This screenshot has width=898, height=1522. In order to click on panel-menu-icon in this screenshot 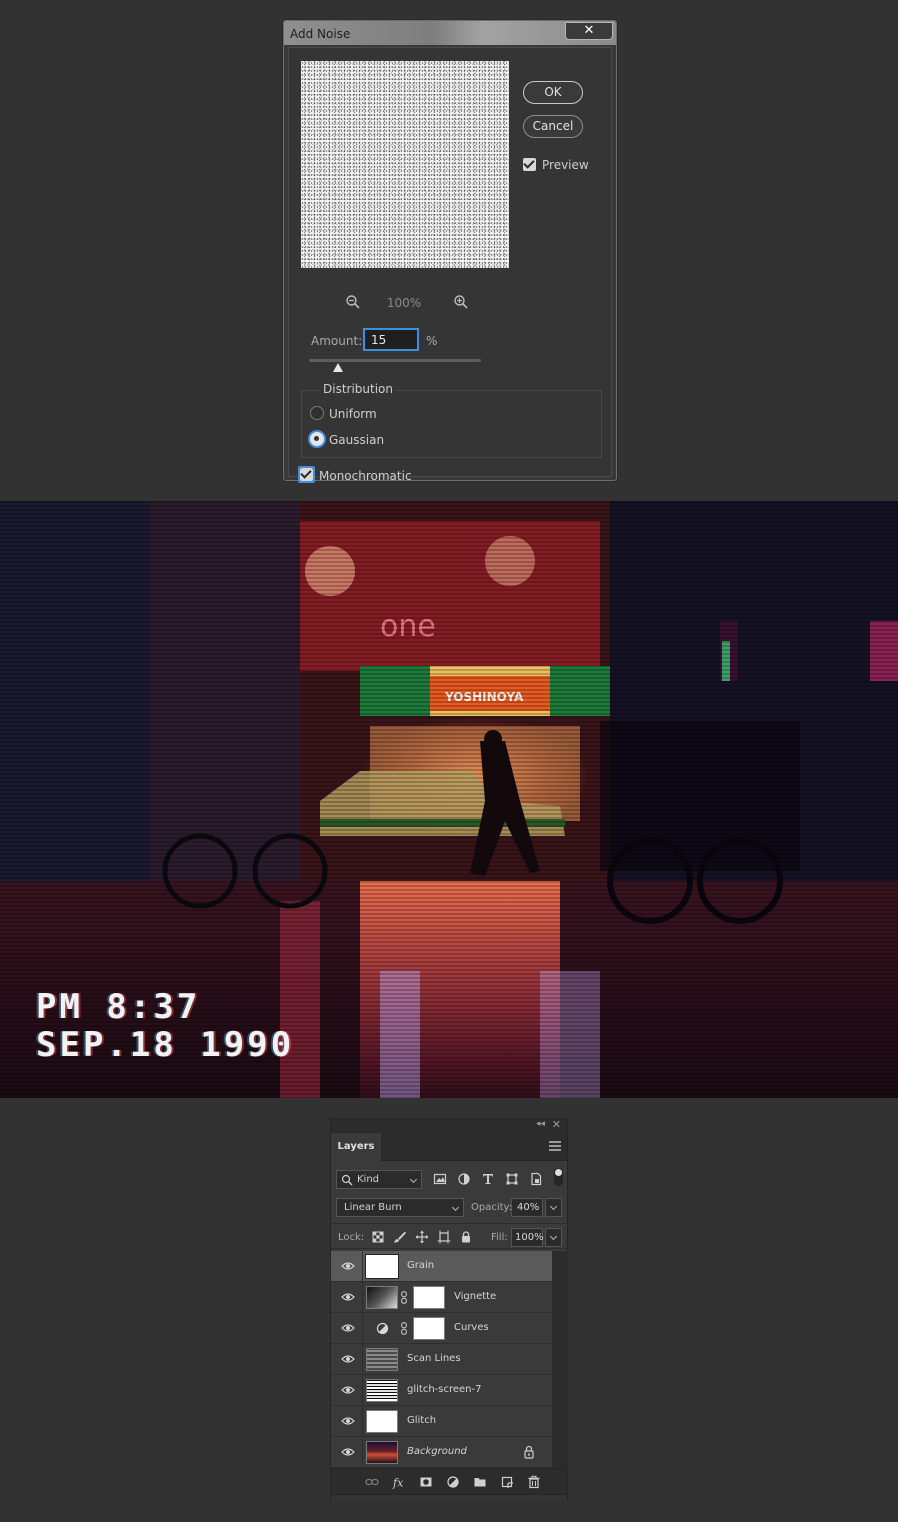, I will do `click(555, 1146)`.